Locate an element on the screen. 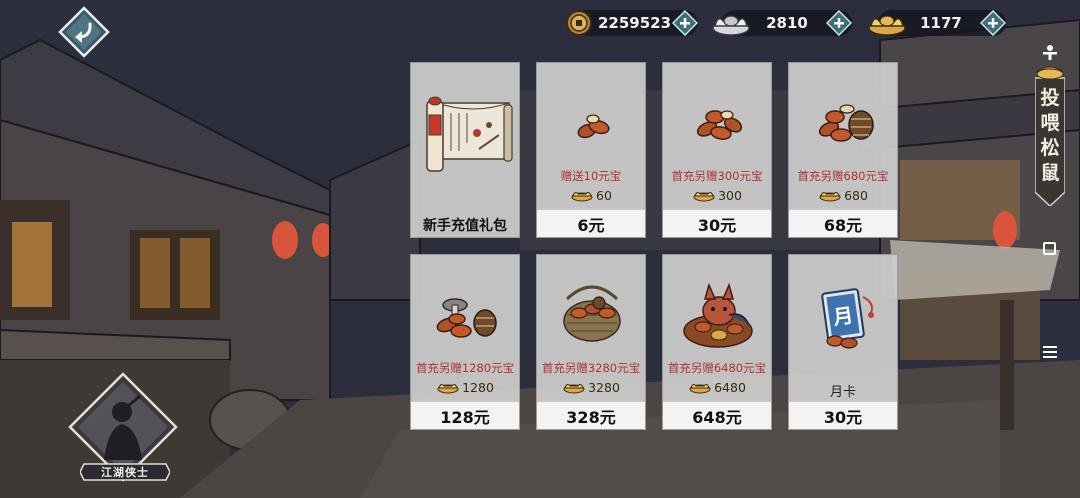 The width and height of the screenshot is (1080, 498). gold-reward: 300 is located at coordinates (717, 195).